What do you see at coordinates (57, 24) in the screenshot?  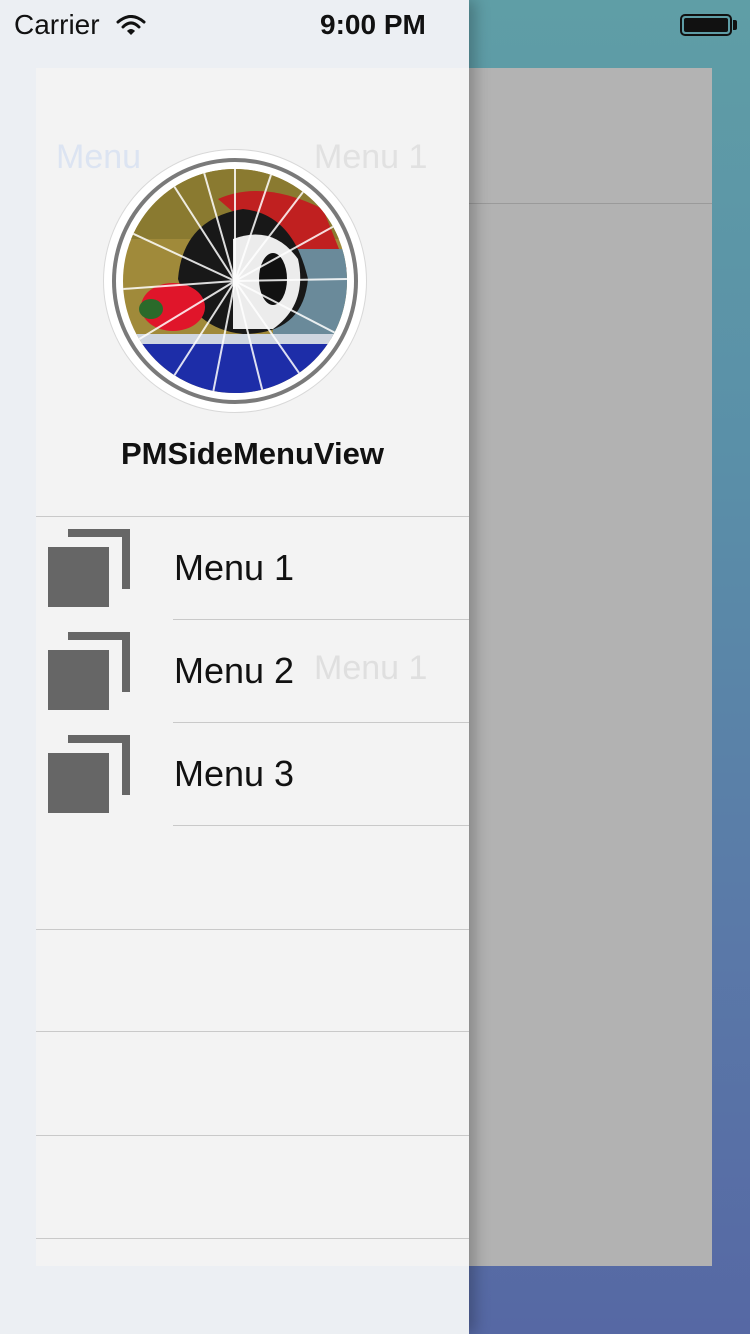 I see `carrier-label: Carrier` at bounding box center [57, 24].